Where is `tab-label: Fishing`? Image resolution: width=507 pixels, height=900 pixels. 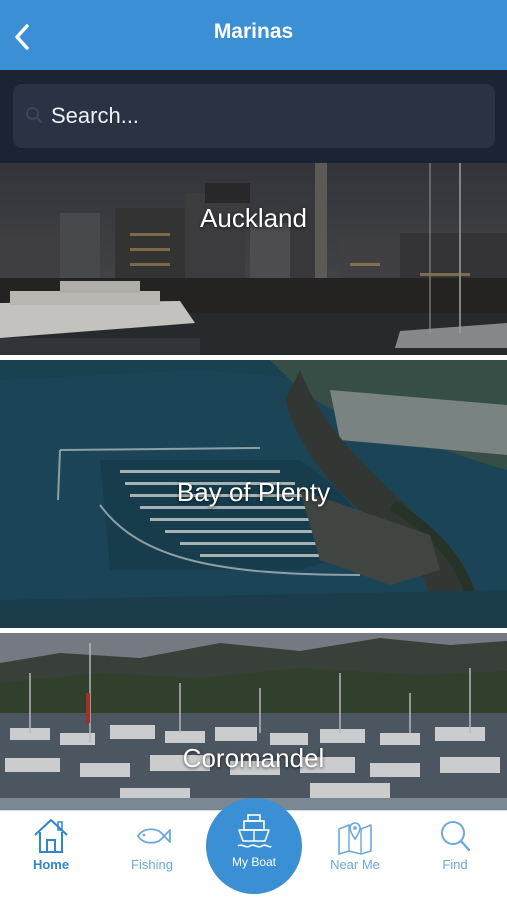
tab-label: Fishing is located at coordinates (152, 864).